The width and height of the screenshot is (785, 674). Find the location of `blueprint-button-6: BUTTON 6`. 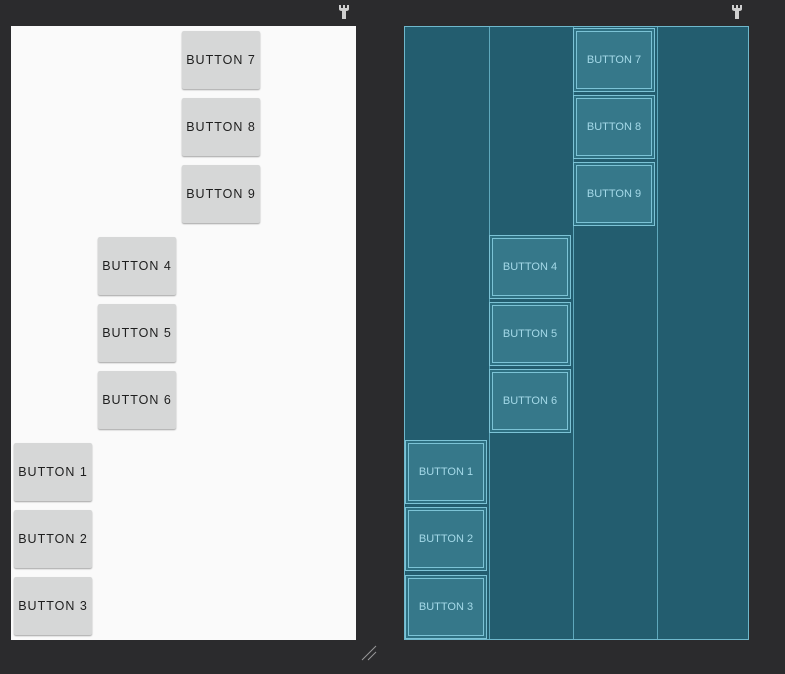

blueprint-button-6: BUTTON 6 is located at coordinates (530, 401).